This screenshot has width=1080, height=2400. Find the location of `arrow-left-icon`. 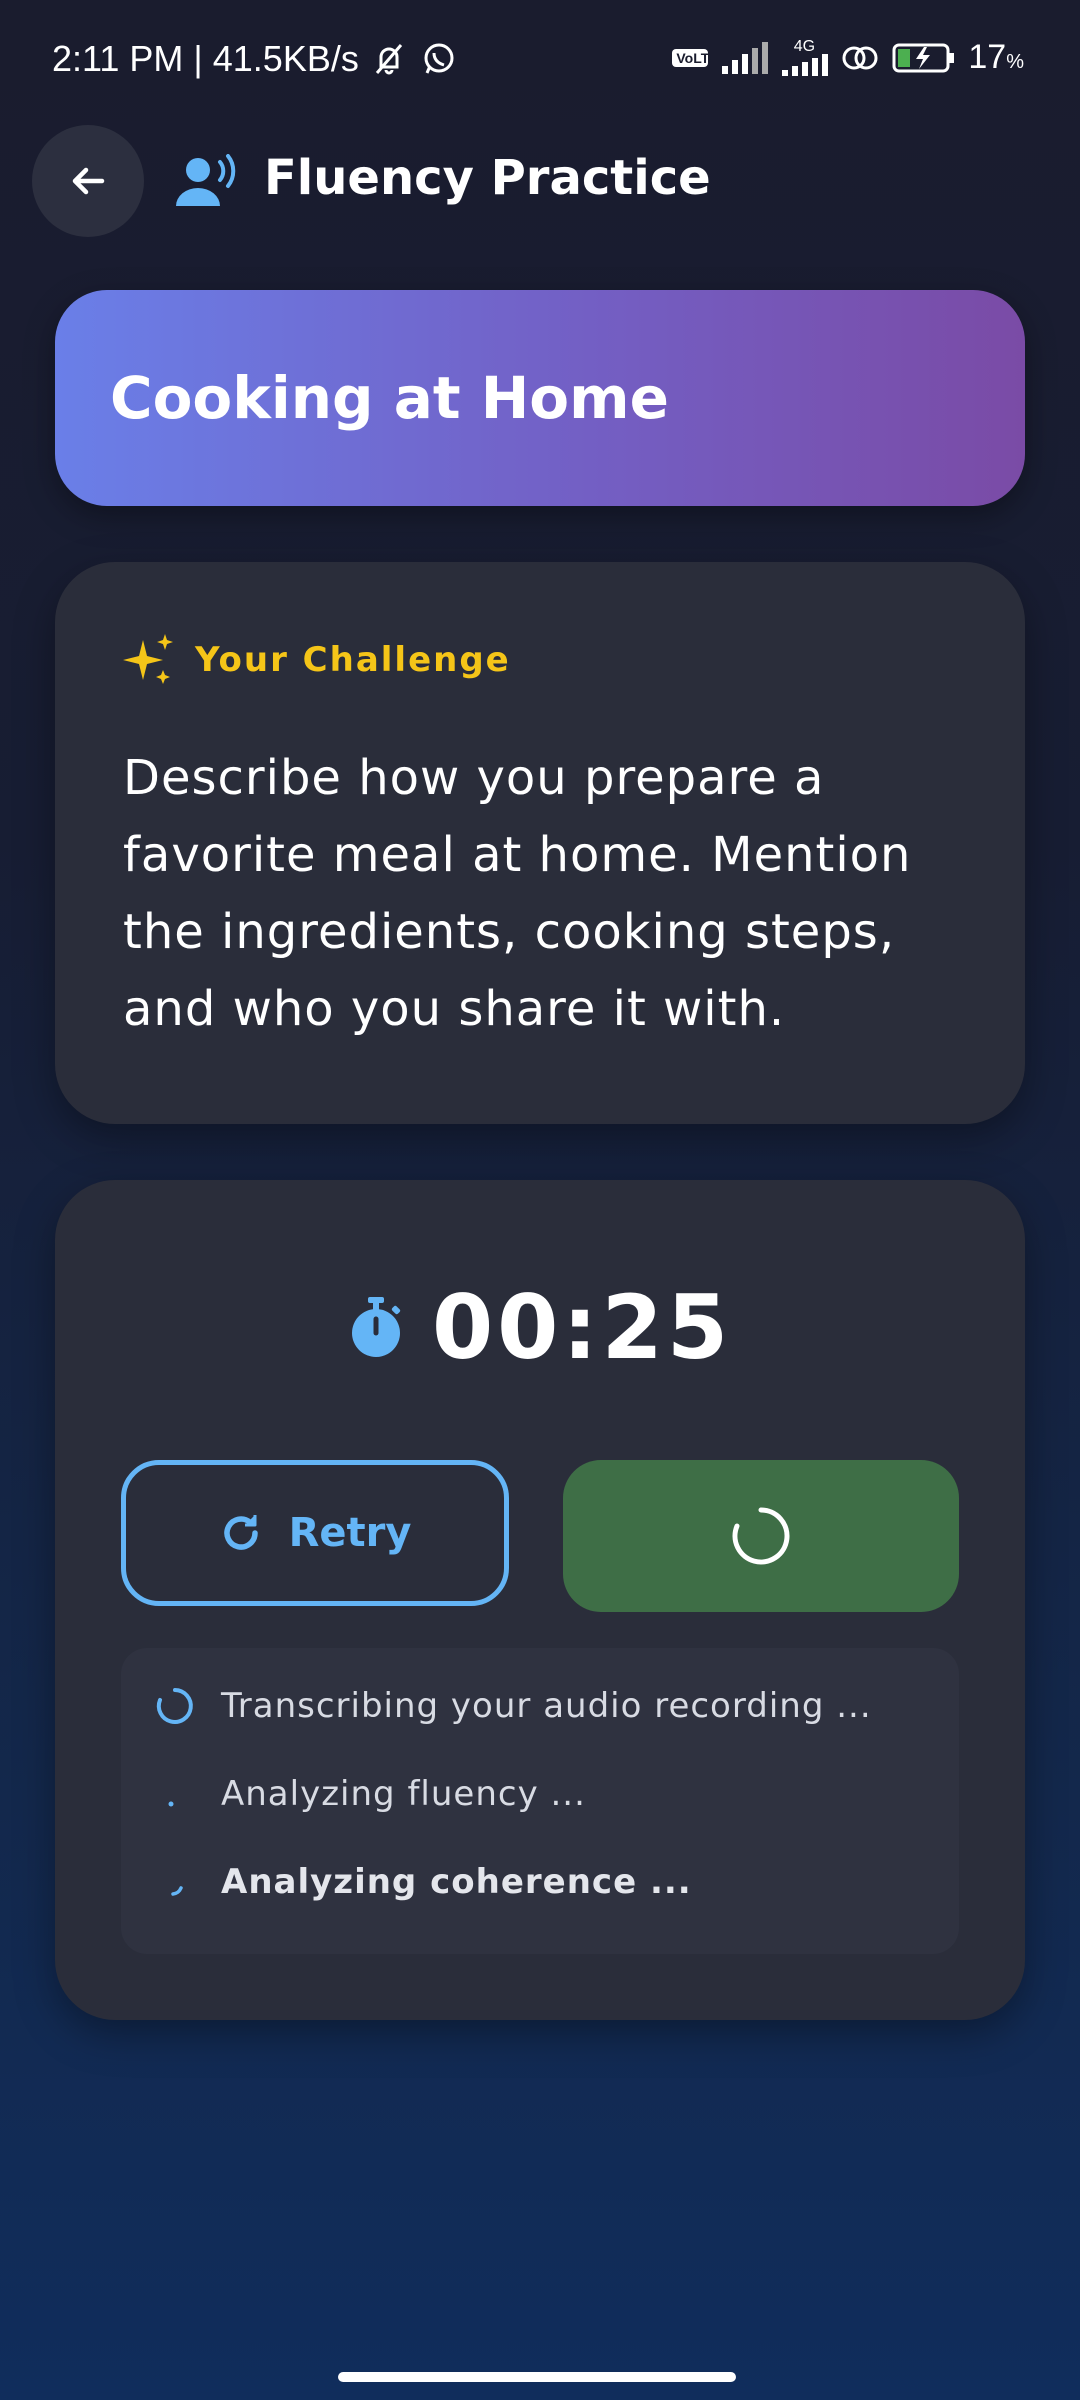

arrow-left-icon is located at coordinates (88, 181).